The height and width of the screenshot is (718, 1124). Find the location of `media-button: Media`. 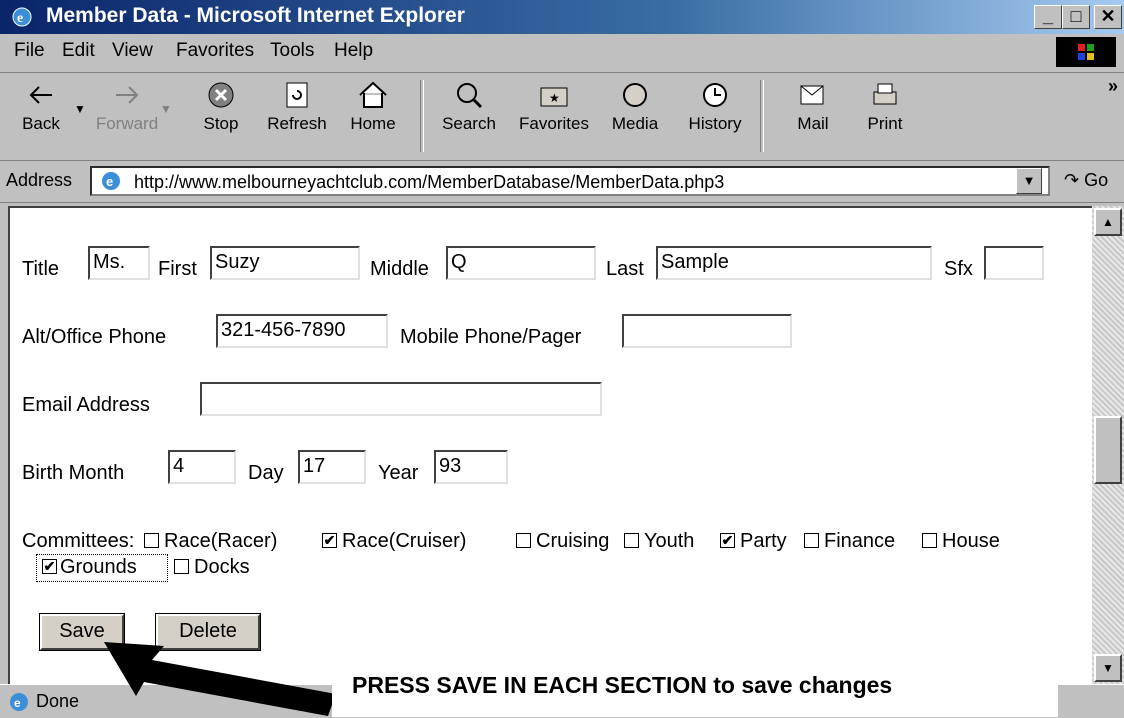

media-button: Media is located at coordinates (635, 117).